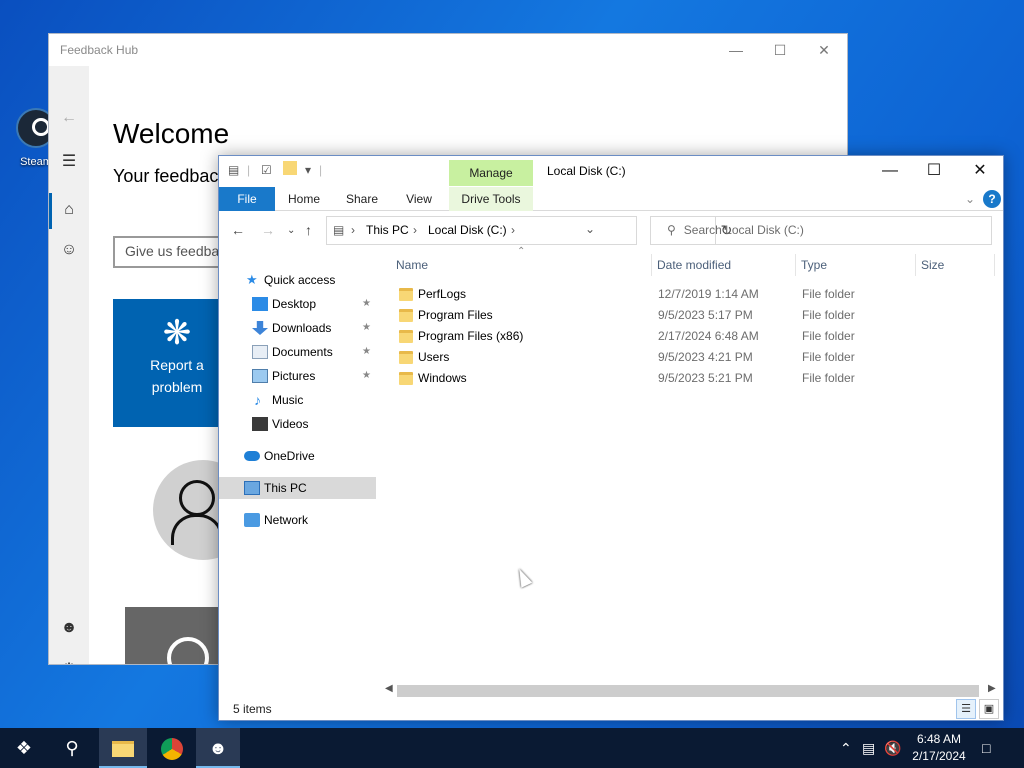 The image size is (1024, 768). What do you see at coordinates (218, 748) in the screenshot?
I see `taskbar-feedback-hub: ☻` at bounding box center [218, 748].